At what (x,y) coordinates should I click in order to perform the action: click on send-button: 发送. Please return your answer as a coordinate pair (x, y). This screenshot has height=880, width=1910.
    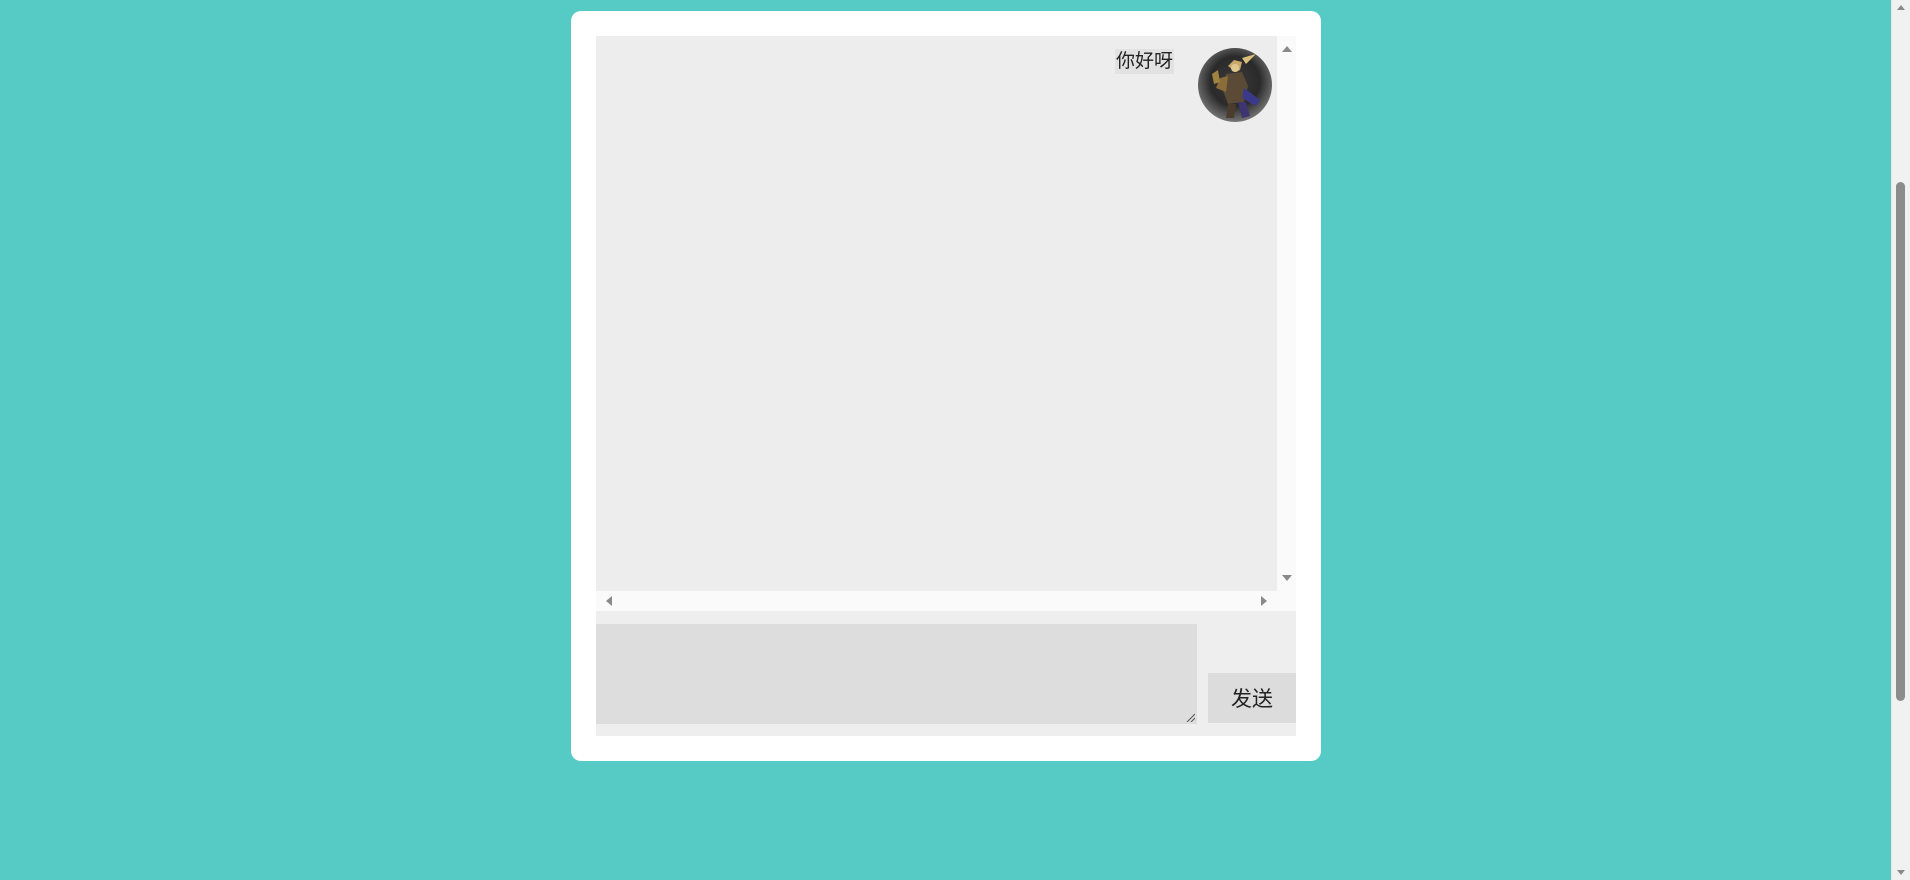
    Looking at the image, I should click on (1252, 698).